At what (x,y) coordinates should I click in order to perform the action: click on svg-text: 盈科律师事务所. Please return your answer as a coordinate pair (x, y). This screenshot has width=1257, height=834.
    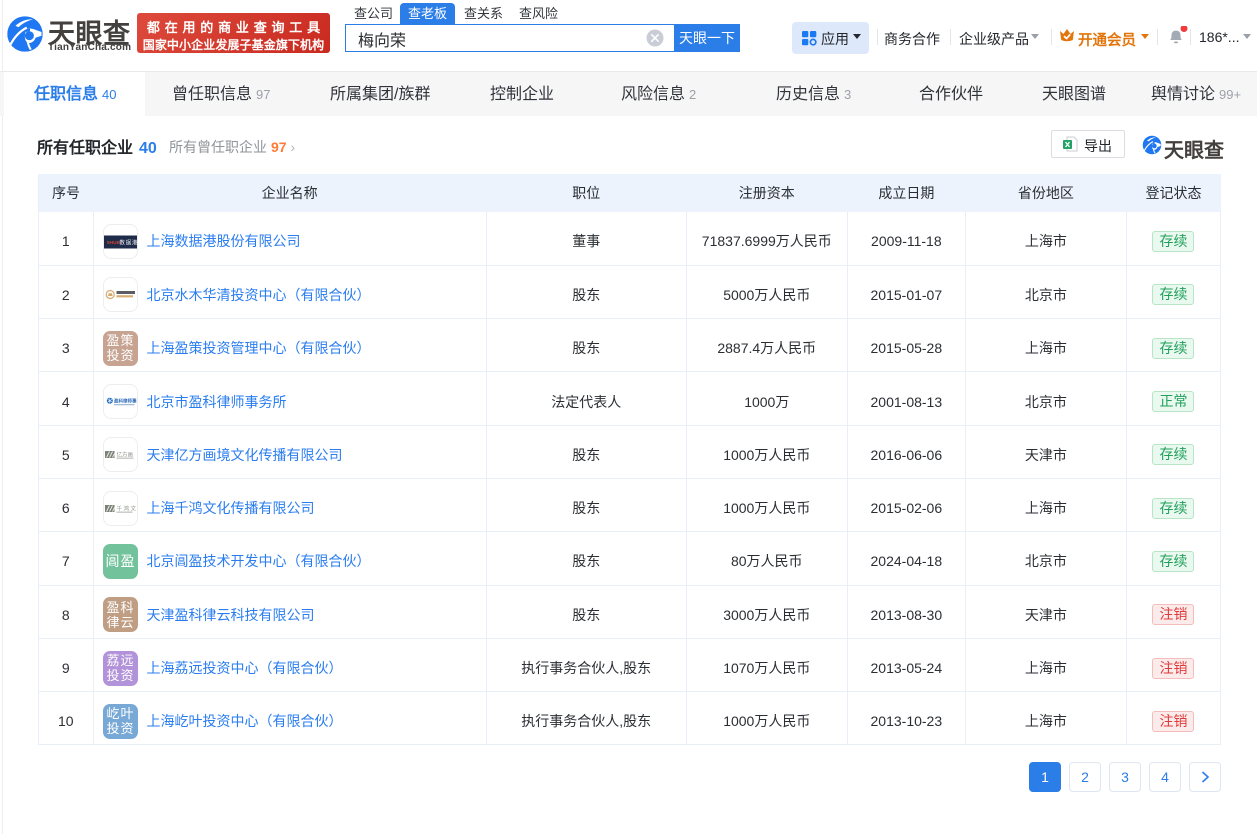
    Looking at the image, I should click on (125, 401).